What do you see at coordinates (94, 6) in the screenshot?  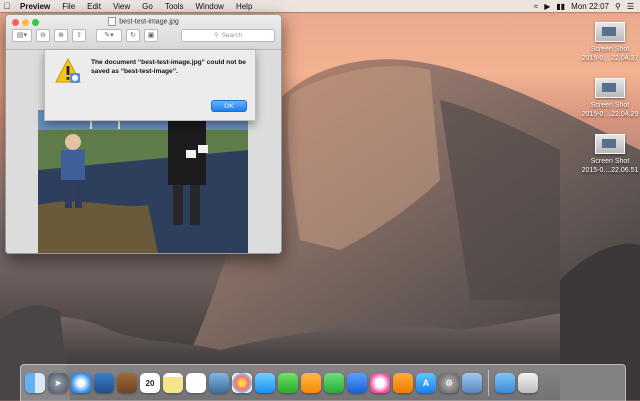 I see `menu-edit: Edit` at bounding box center [94, 6].